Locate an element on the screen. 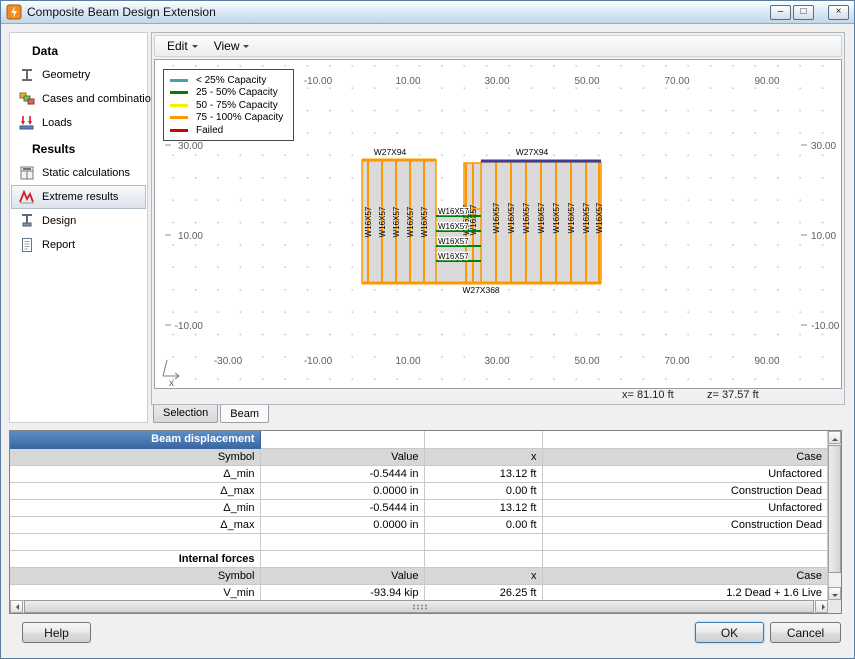 Image resolution: width=855 pixels, height=659 pixels. scroll-up-icon is located at coordinates (834, 437).